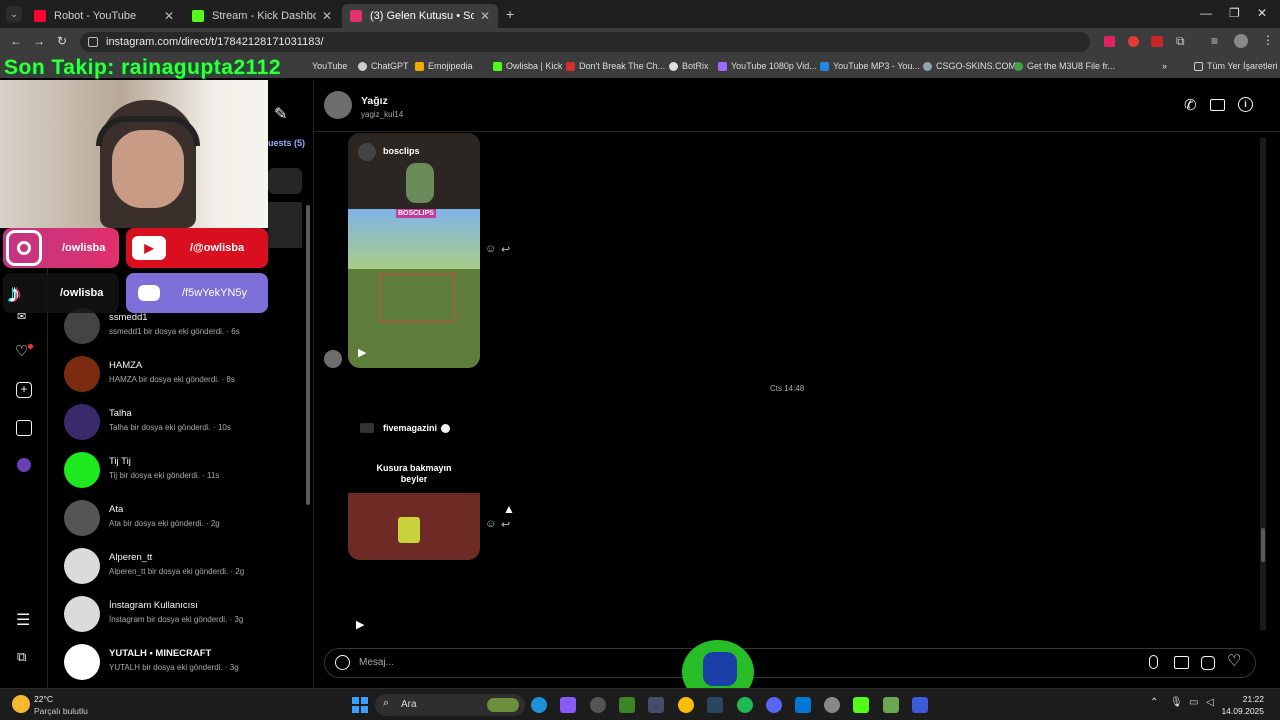  Describe the element at coordinates (510, 14) in the screenshot. I see `new-tab-button: +` at that location.